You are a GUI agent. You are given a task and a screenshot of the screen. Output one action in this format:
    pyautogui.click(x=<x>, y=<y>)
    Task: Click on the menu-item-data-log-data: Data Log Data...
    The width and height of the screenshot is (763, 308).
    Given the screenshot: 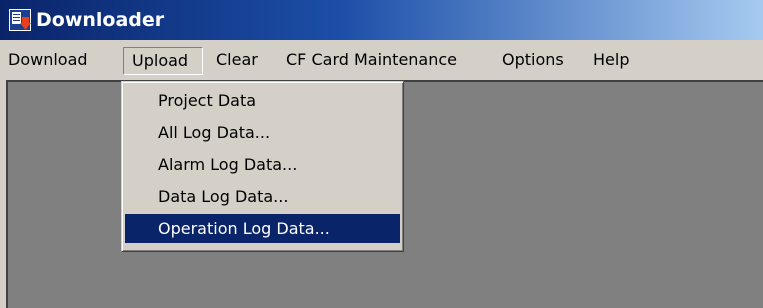 What is the action you would take?
    pyautogui.click(x=262, y=196)
    